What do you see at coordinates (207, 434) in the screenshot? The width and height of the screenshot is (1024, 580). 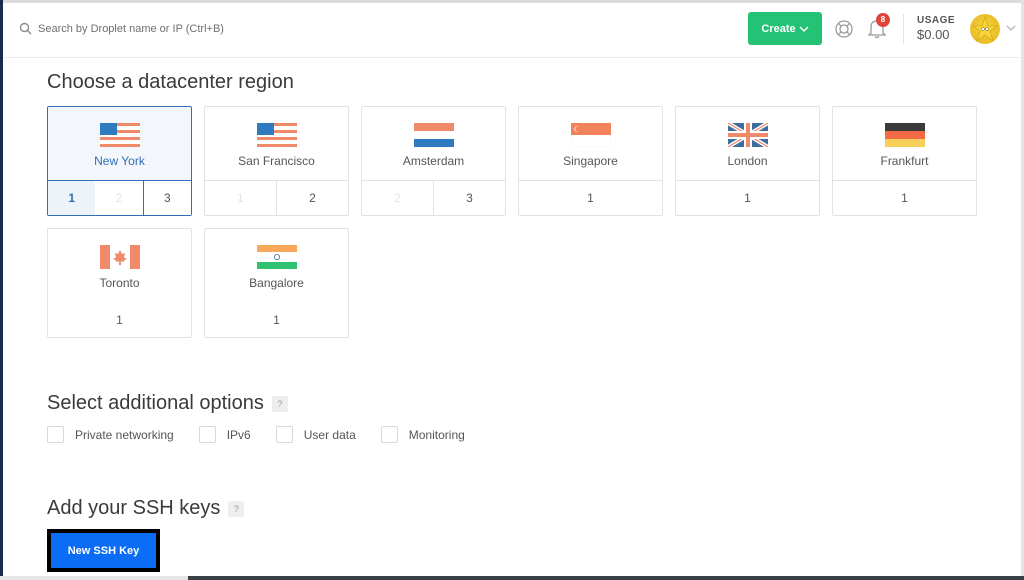 I see `ipv6-checkbox` at bounding box center [207, 434].